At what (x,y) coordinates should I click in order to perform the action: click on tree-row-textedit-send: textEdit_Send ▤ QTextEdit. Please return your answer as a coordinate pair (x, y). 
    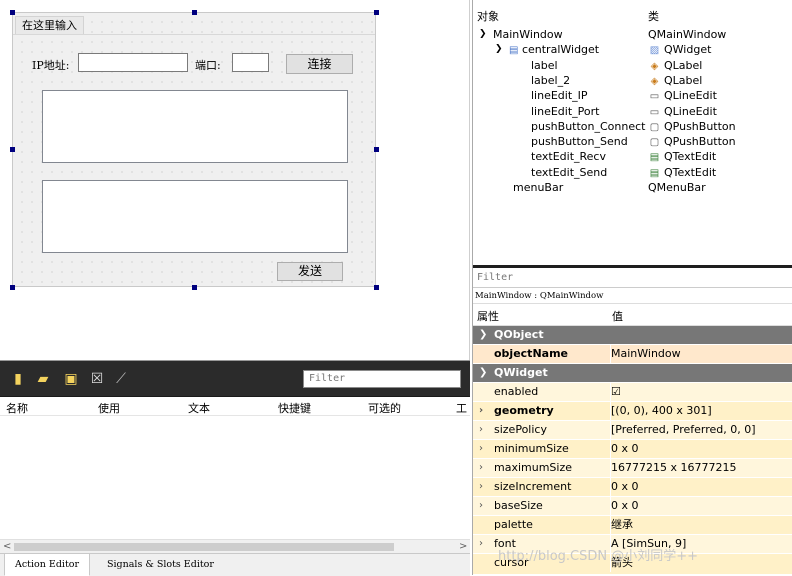
    Looking at the image, I should click on (632, 172).